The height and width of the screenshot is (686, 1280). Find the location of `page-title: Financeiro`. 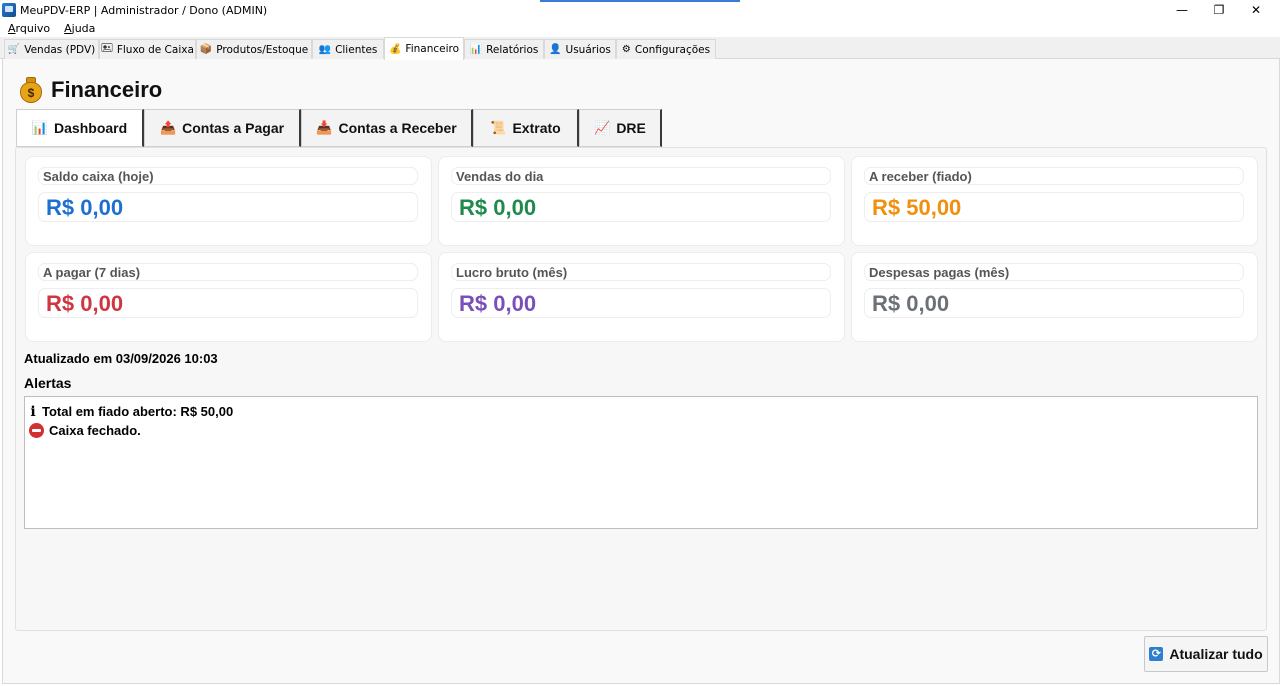

page-title: Financeiro is located at coordinates (107, 89).